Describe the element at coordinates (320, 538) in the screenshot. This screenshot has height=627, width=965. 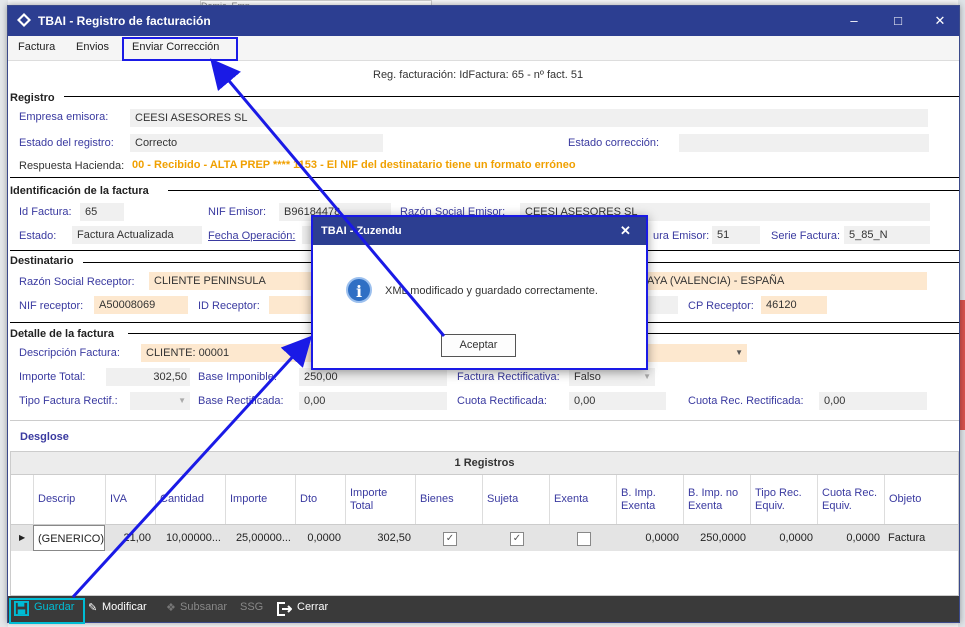
I see `cell-dto: 0,0000` at that location.